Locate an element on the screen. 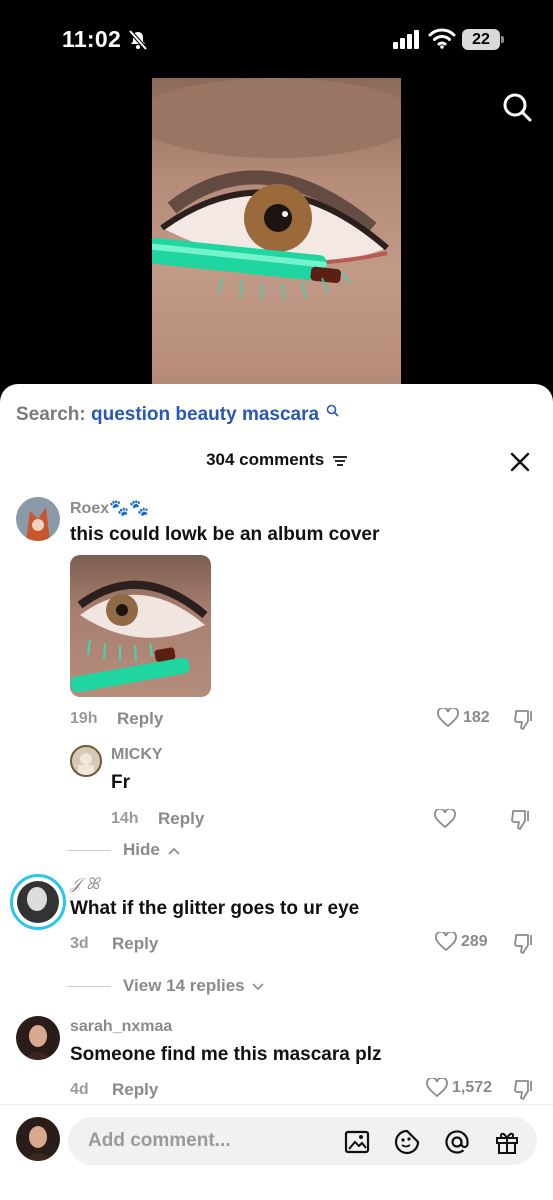 The height and width of the screenshot is (1200, 553). view-replies-button: View 14 replies is located at coordinates (165, 986).